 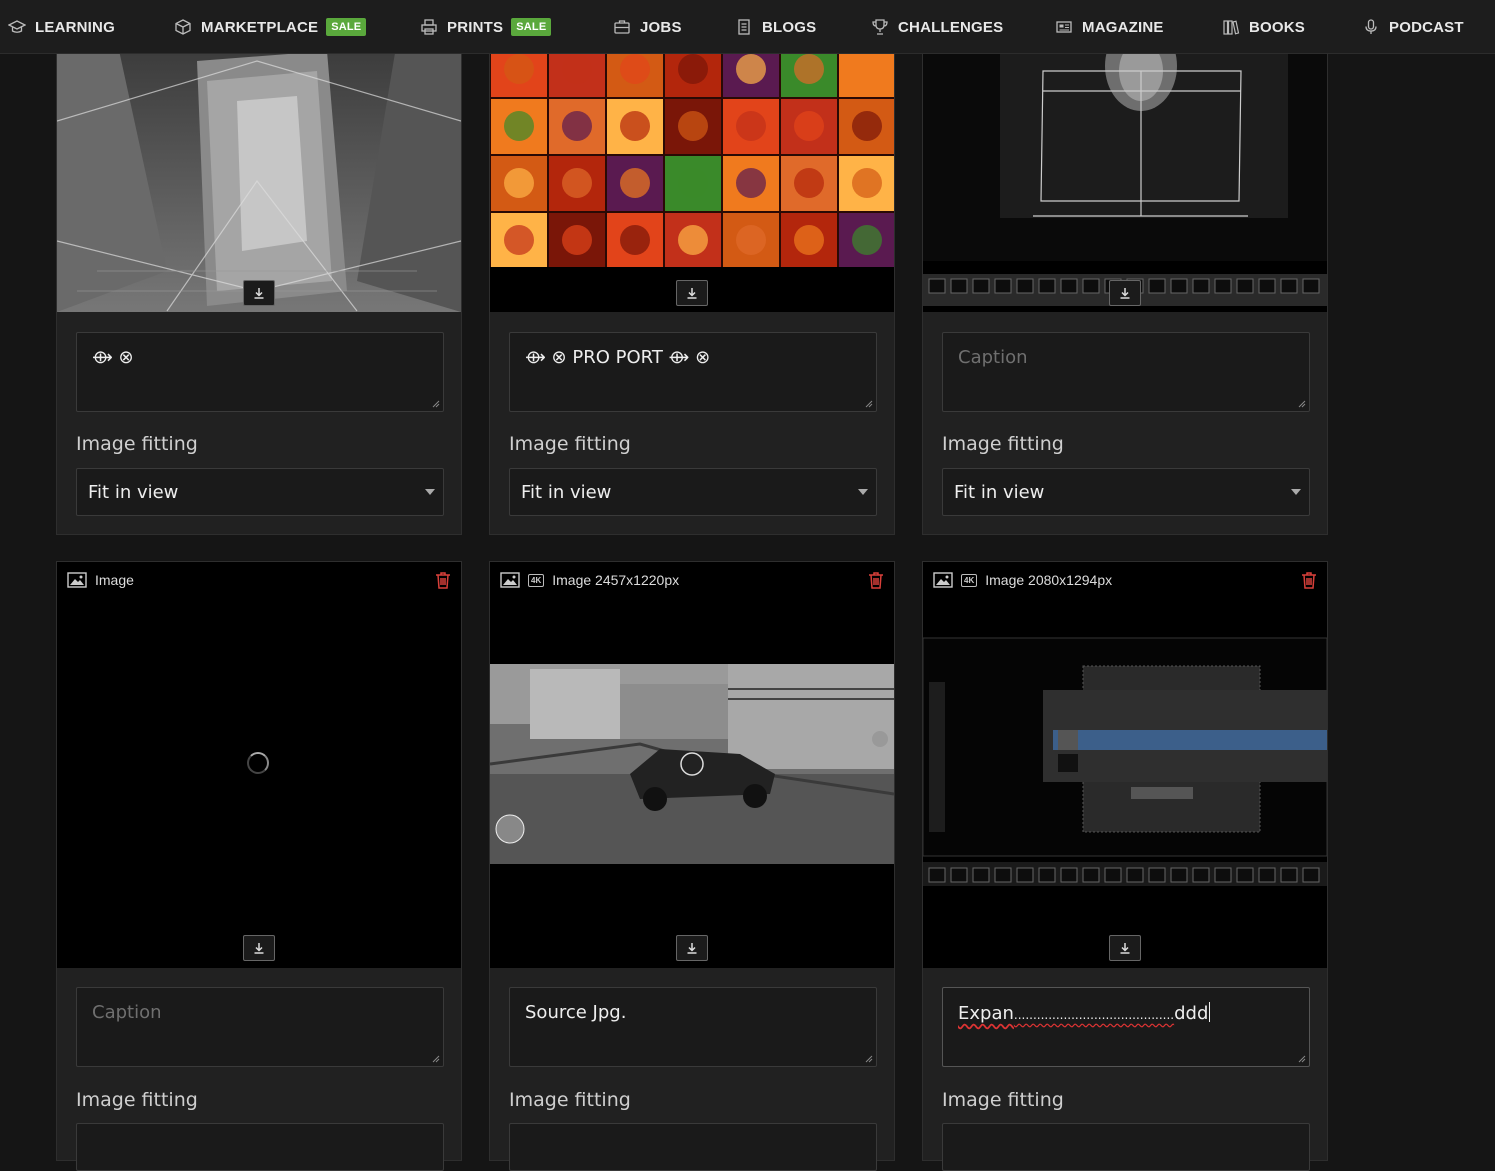 What do you see at coordinates (486, 27) in the screenshot?
I see `nav-prints: PRINTS SALE` at bounding box center [486, 27].